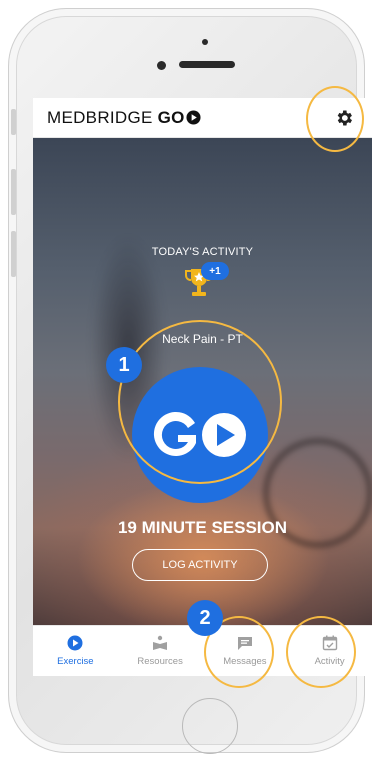  What do you see at coordinates (205, 42) in the screenshot?
I see `proximity-sensor` at bounding box center [205, 42].